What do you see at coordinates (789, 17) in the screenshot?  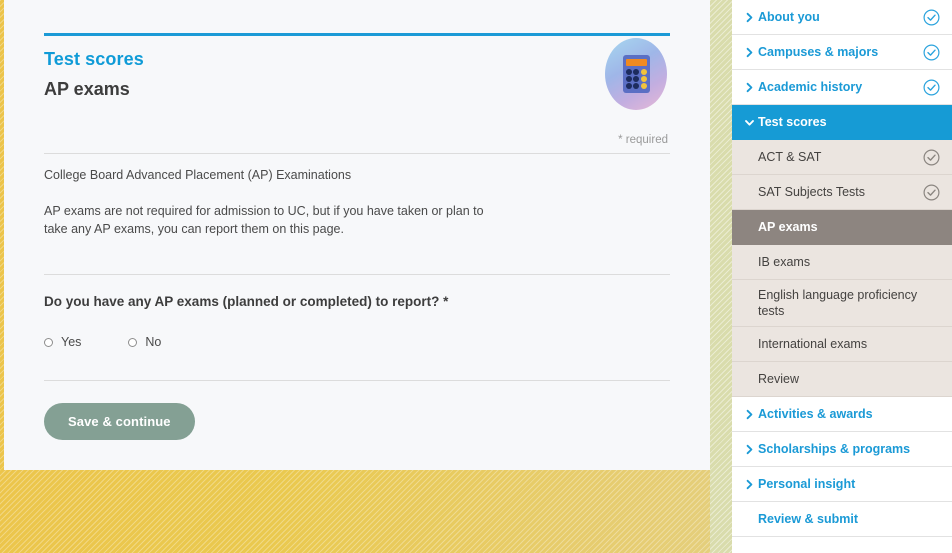 I see `sidebar-item-label: About you` at bounding box center [789, 17].